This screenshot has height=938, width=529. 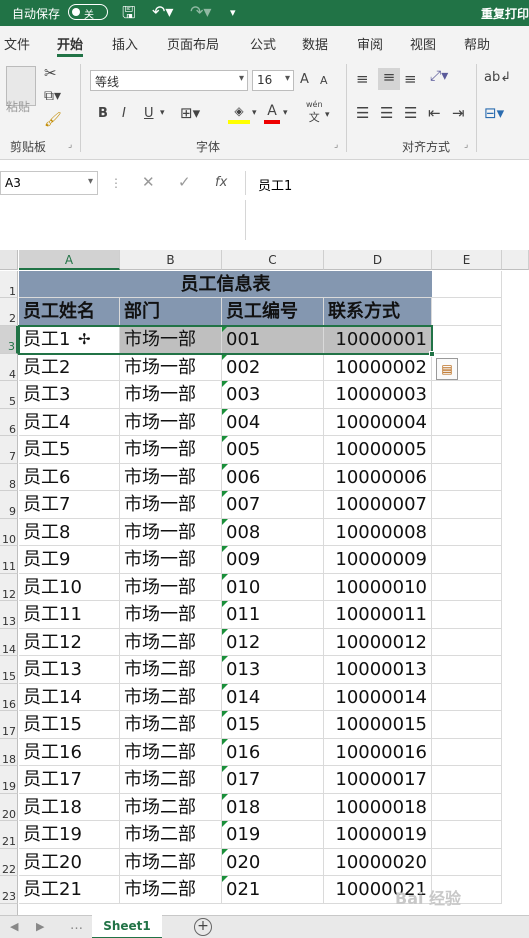 What do you see at coordinates (69, 642) in the screenshot?
I see `table-cell: 员工12` at bounding box center [69, 642].